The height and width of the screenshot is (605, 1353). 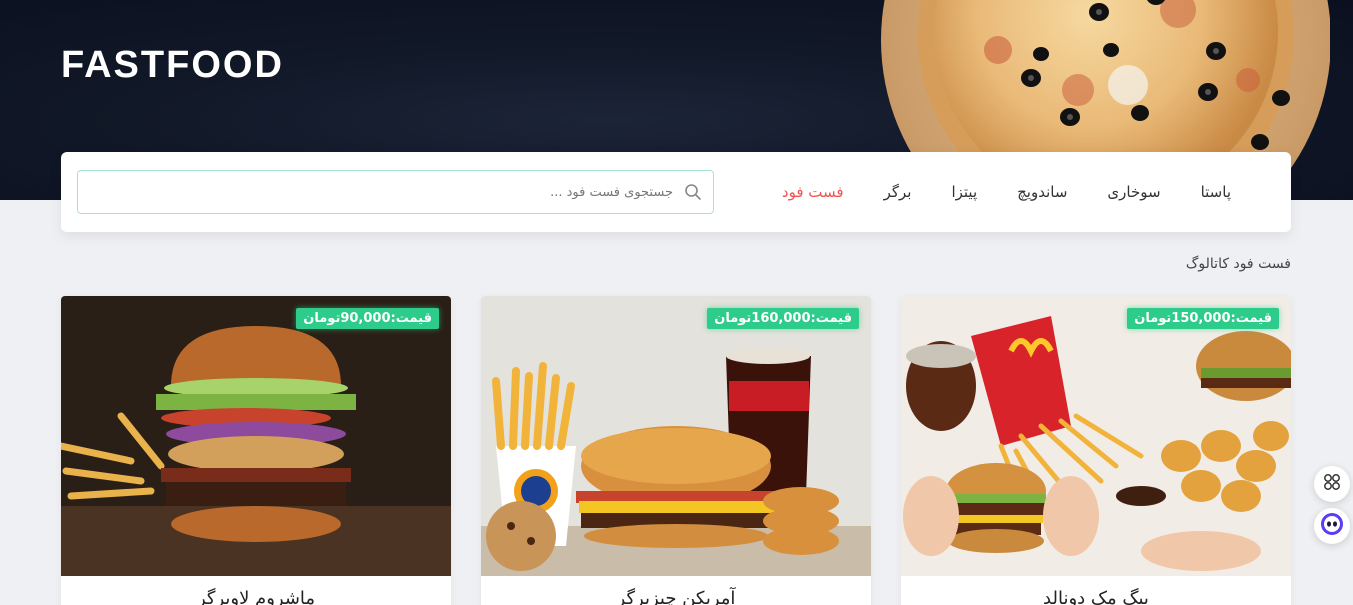 What do you see at coordinates (256, 596) in the screenshot?
I see `product-name: ماشروم لاوبرگر` at bounding box center [256, 596].